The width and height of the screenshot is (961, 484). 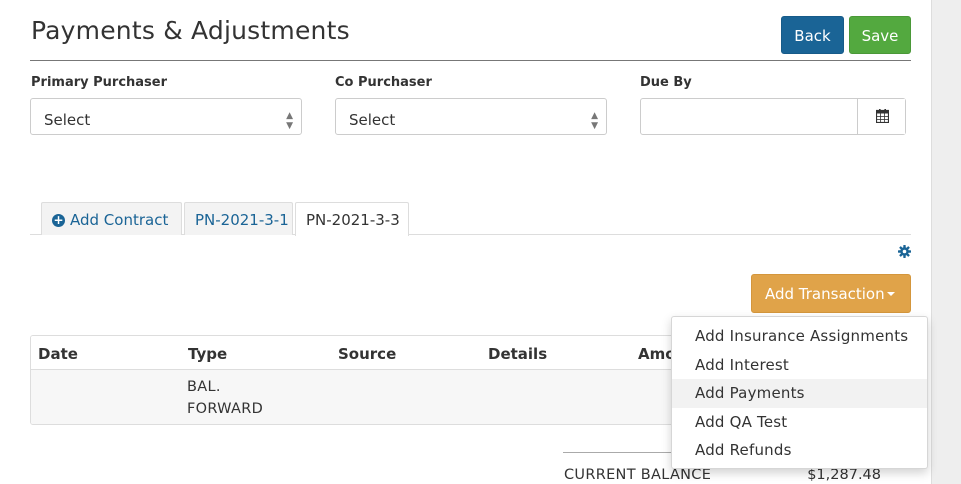 I want to click on calendar-button, so click(x=881, y=116).